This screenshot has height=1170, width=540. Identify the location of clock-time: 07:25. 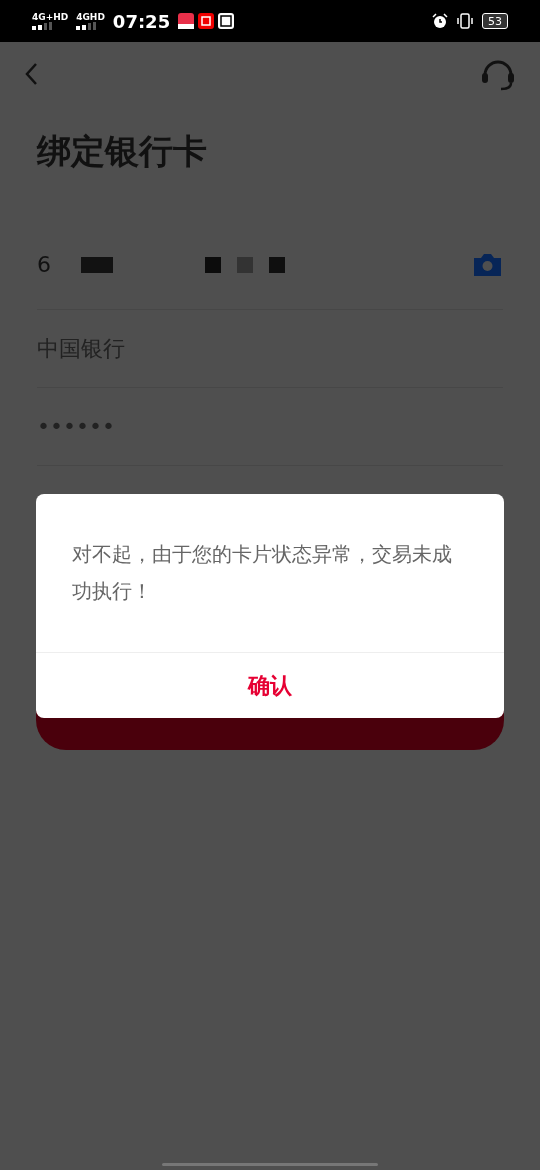
(141, 21).